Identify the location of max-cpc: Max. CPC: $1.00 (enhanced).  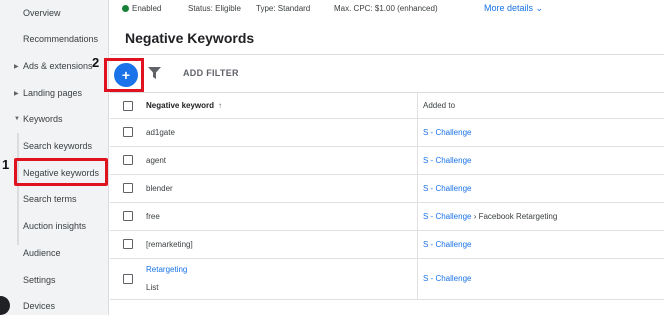
(386, 8).